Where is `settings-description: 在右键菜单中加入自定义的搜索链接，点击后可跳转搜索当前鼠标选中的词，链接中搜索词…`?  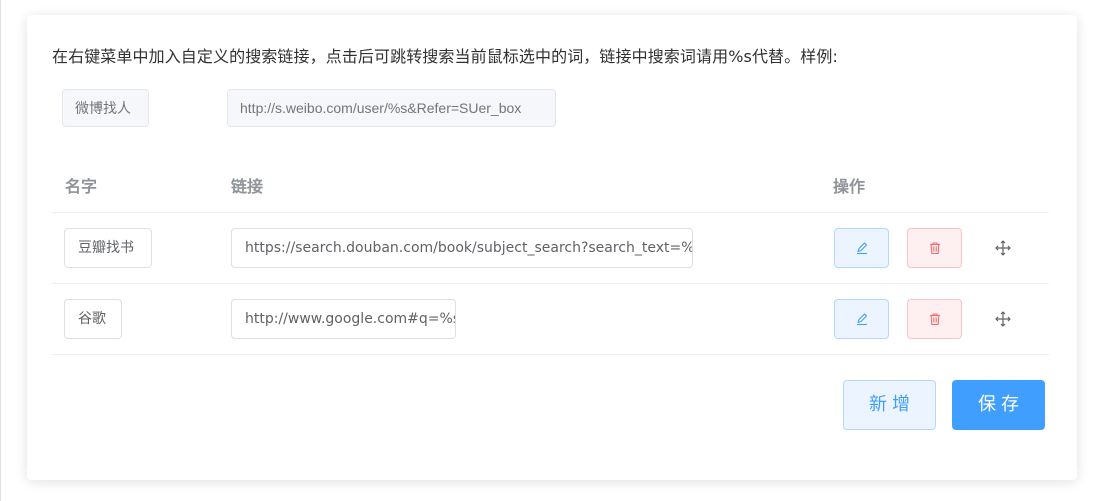 settings-description: 在右键菜单中加入自定义的搜索链接，点击后可跳转搜索当前鼠标选中的词，链接中搜索词… is located at coordinates (445, 56).